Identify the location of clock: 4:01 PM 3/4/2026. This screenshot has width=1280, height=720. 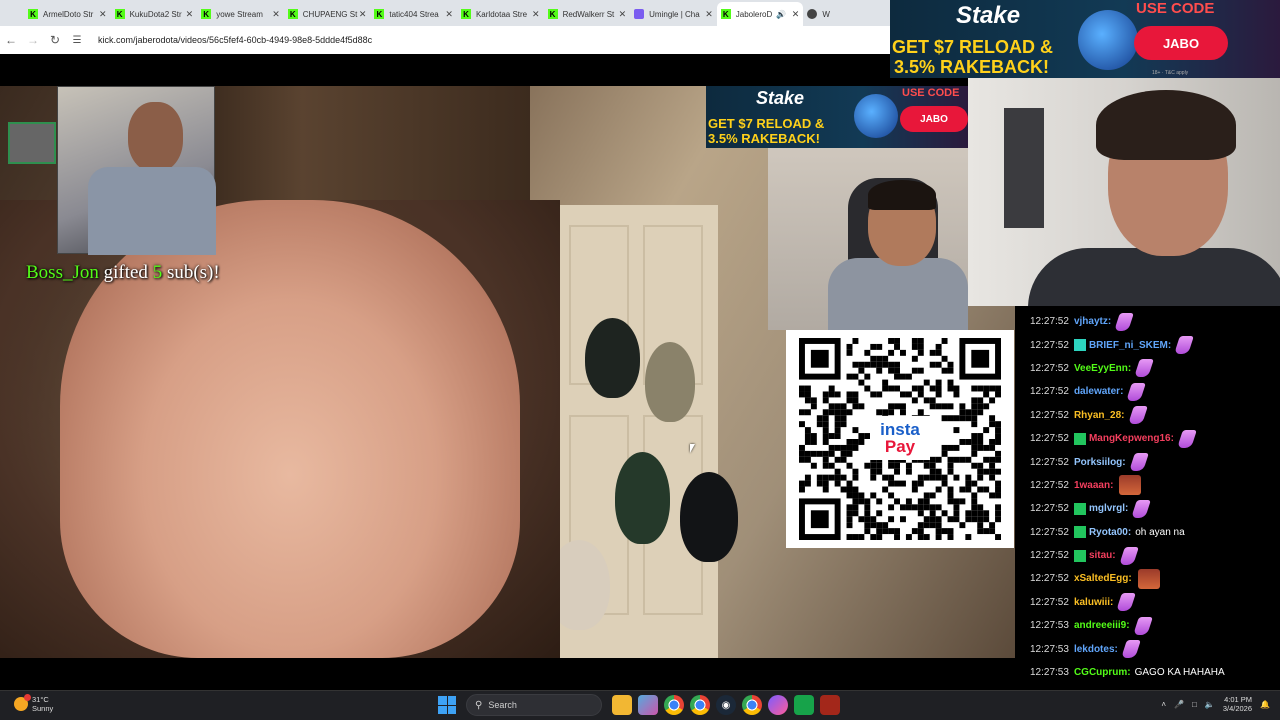
(1237, 704).